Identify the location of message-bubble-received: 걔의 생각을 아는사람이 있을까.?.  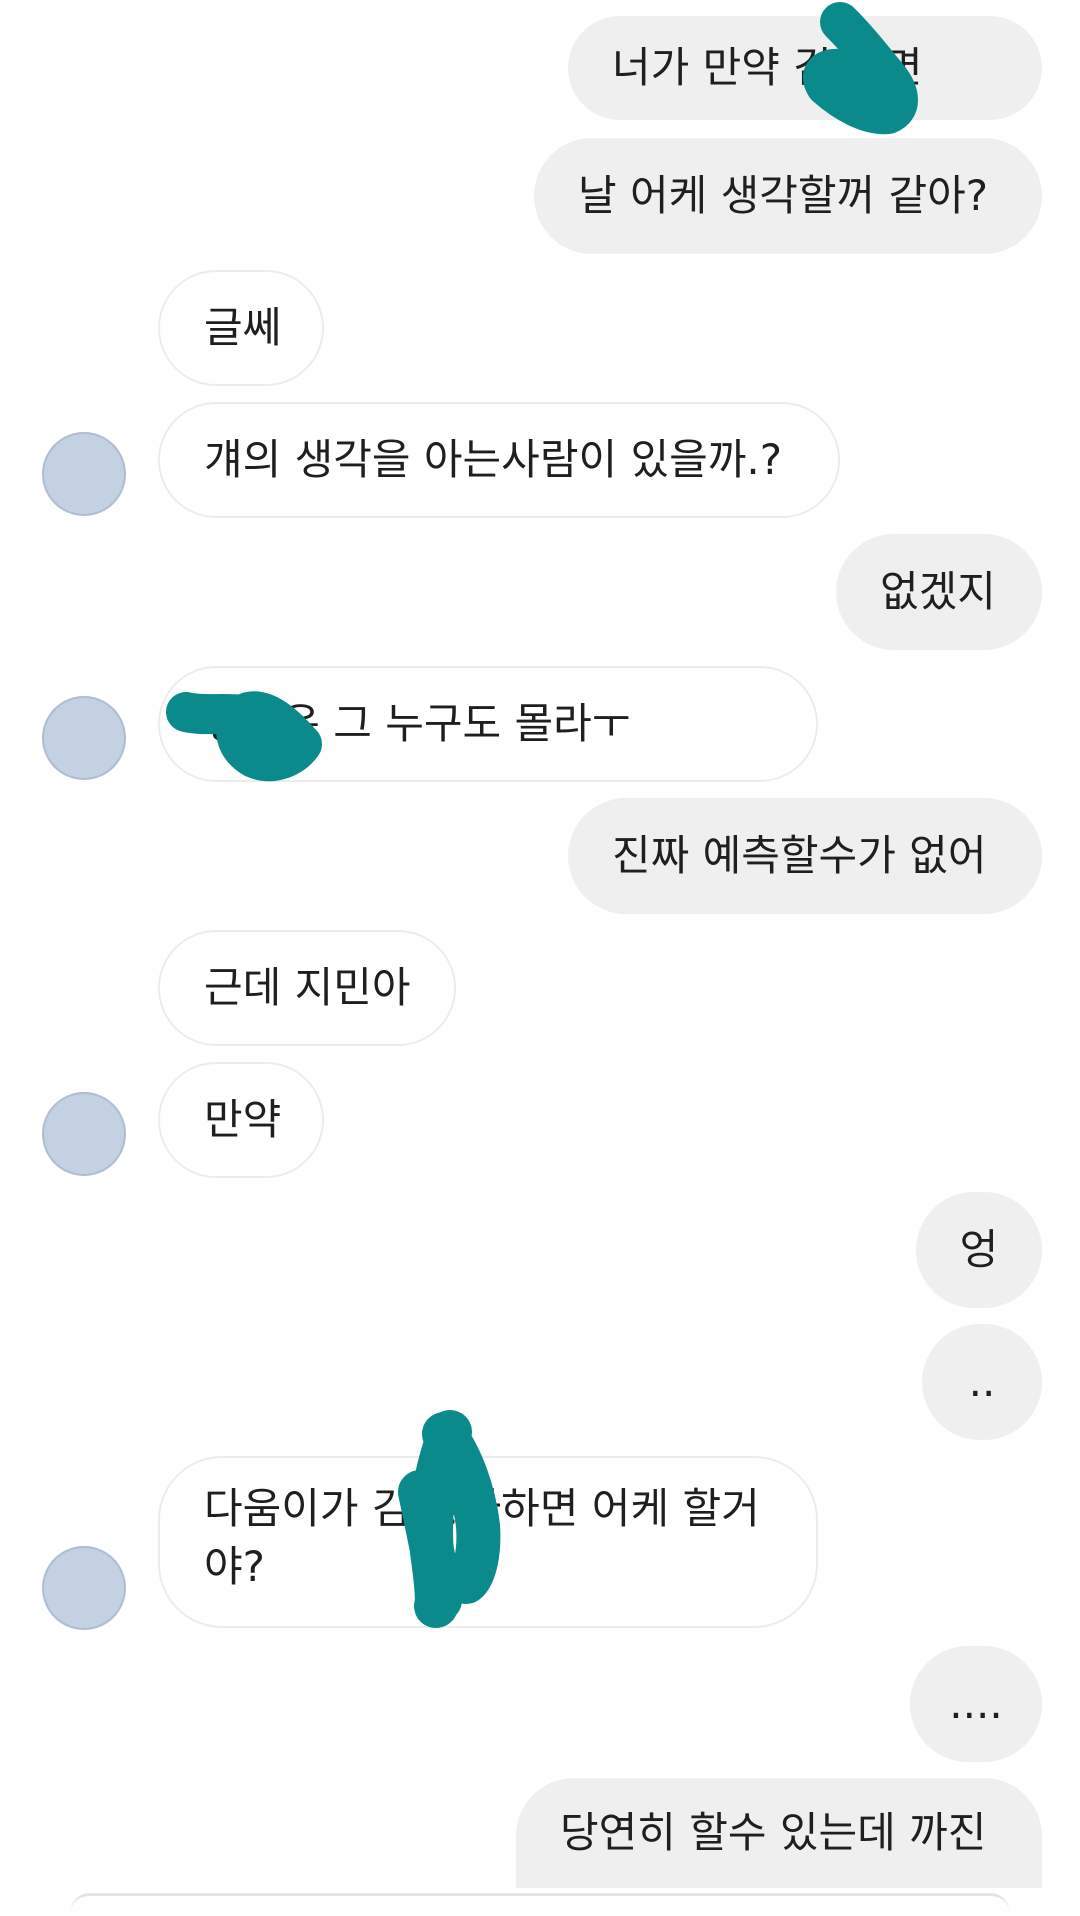
(499, 460).